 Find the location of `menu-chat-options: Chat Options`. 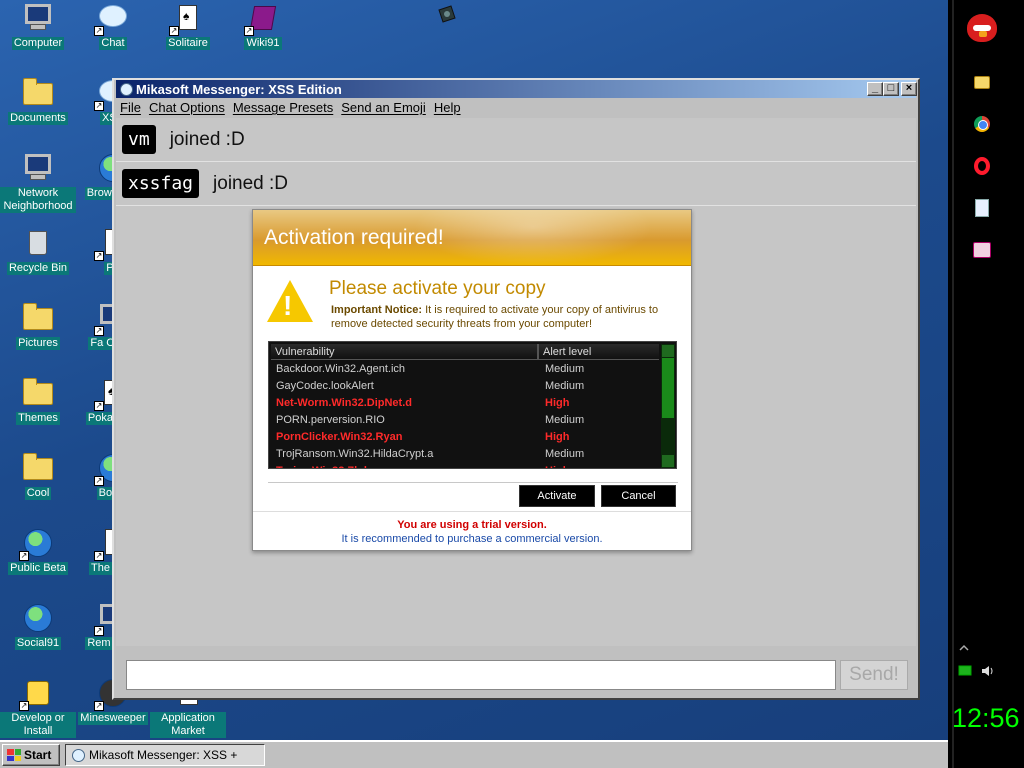

menu-chat-options: Chat Options is located at coordinates (187, 109).